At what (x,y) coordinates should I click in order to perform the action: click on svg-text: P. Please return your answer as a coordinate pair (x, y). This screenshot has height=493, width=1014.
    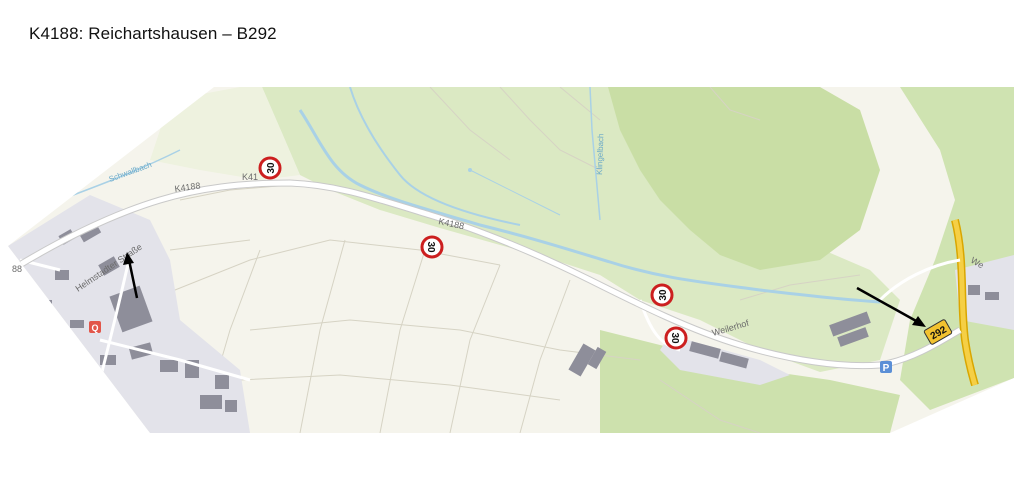
    Looking at the image, I should click on (886, 368).